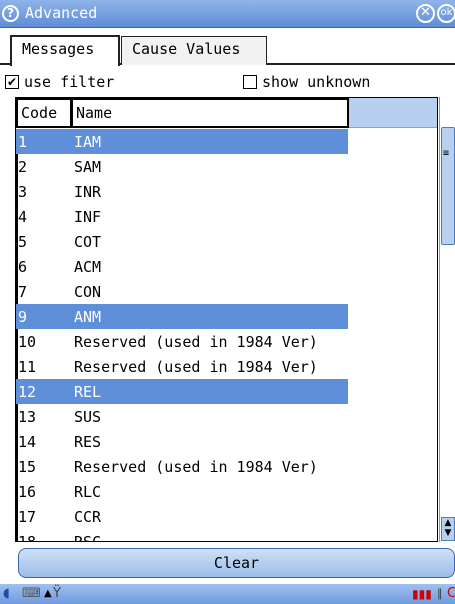  I want to click on row-name: ANM, so click(88, 317).